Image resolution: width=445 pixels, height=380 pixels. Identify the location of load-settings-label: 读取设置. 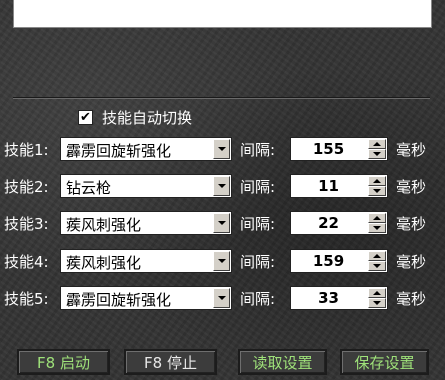
(282, 362).